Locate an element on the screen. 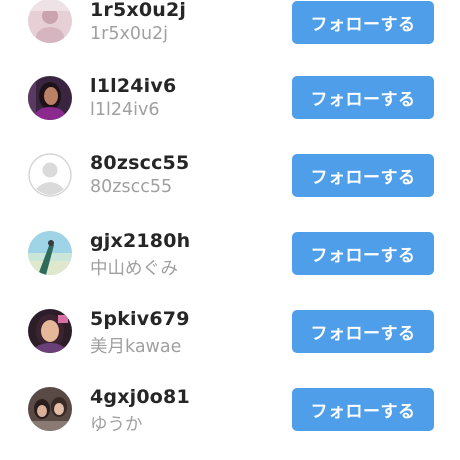 This screenshot has height=460, width=460. default-avatar-icon is located at coordinates (50, 175).